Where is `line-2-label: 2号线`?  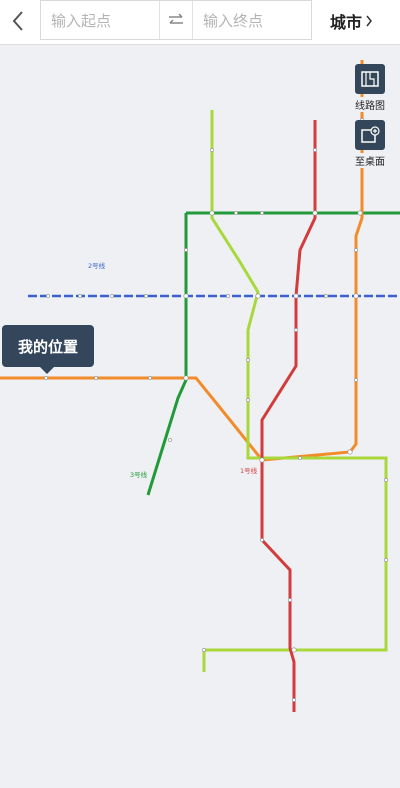 line-2-label: 2号线 is located at coordinates (97, 265).